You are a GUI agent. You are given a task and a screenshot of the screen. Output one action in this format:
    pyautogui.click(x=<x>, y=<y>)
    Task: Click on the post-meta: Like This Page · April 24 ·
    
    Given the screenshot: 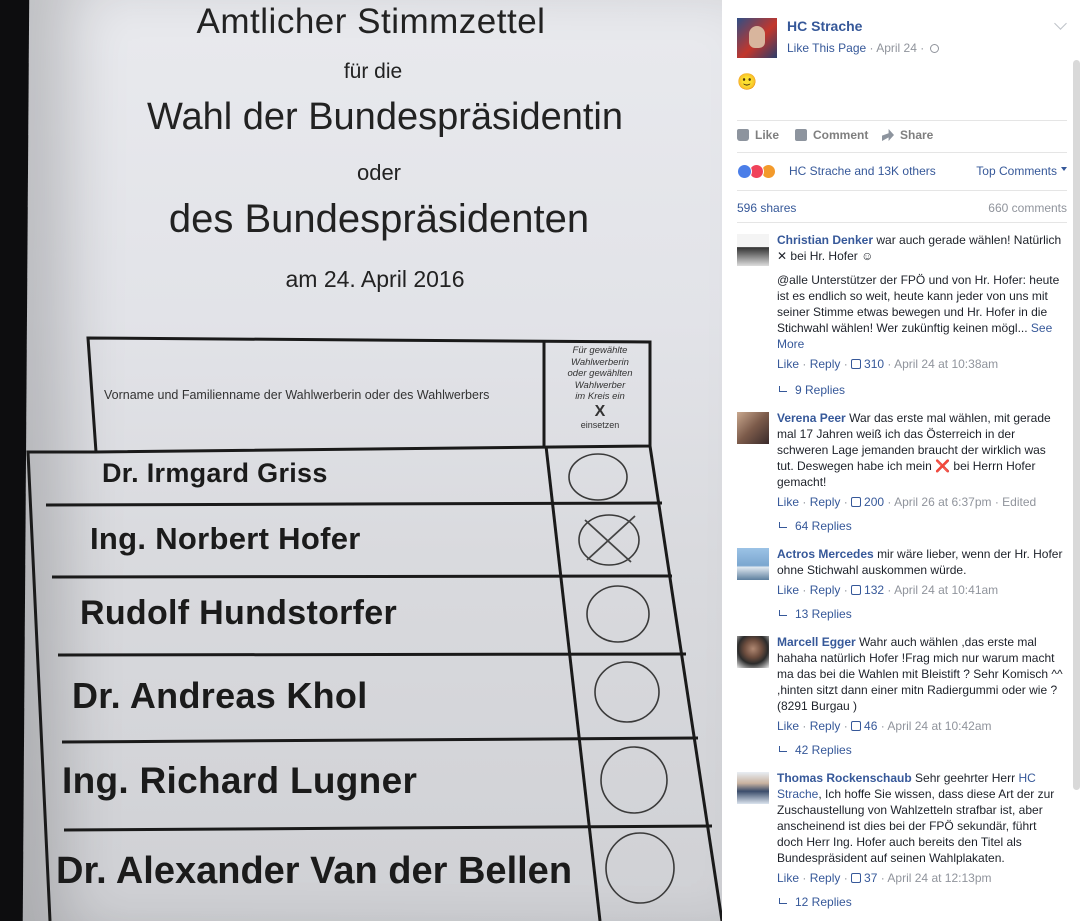 What is the action you would take?
    pyautogui.click(x=863, y=48)
    